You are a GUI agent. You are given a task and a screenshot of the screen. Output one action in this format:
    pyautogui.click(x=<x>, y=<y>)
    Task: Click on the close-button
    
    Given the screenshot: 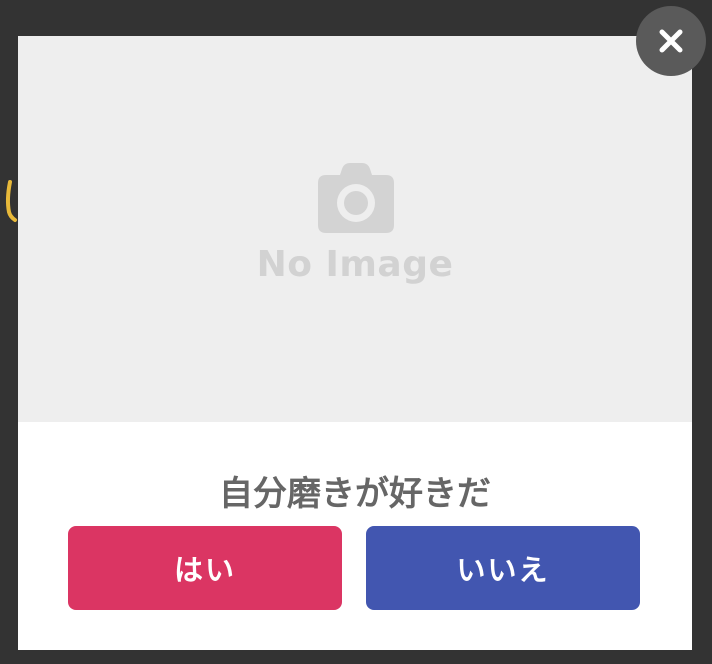 What is the action you would take?
    pyautogui.click(x=671, y=41)
    